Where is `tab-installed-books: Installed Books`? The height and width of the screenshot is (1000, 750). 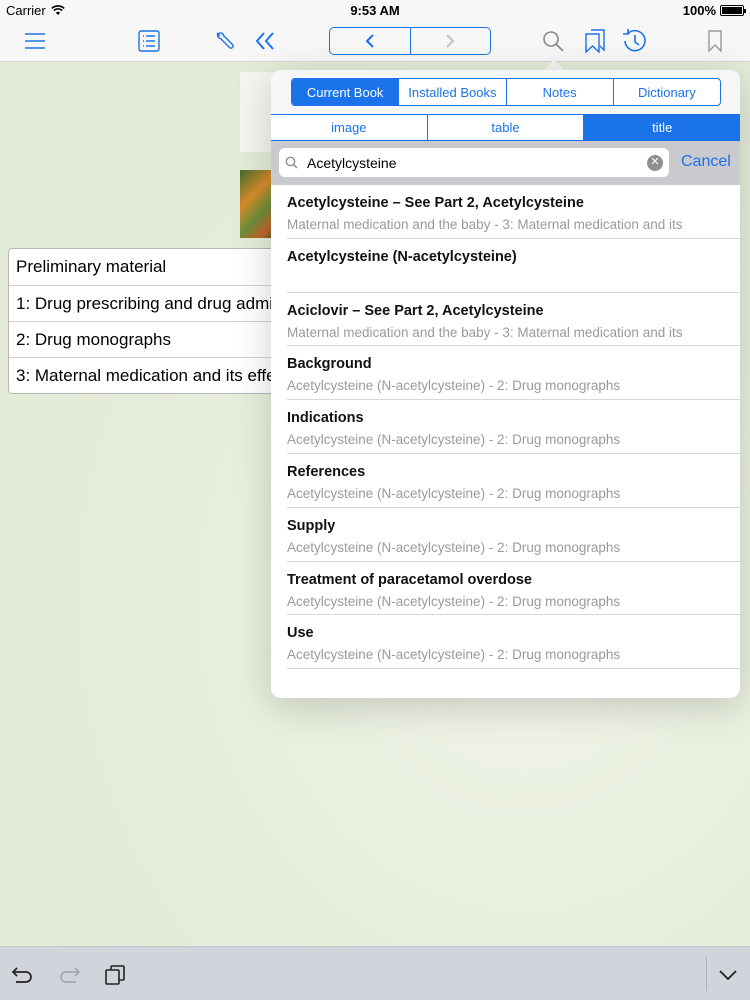
tab-installed-books: Installed Books is located at coordinates (451, 92).